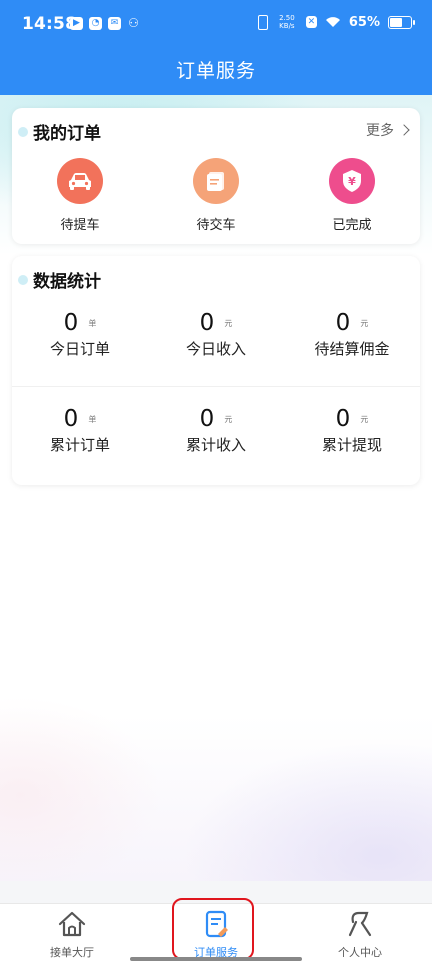 The width and height of the screenshot is (432, 965). I want to click on vibrate-icon, so click(262, 22).